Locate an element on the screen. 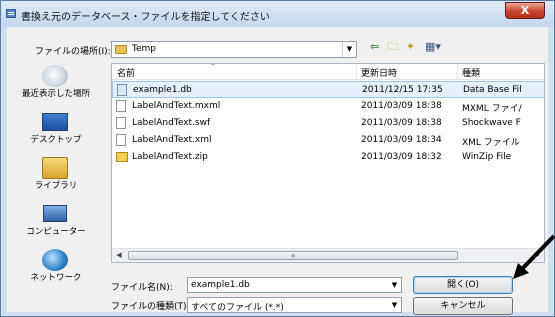 The width and height of the screenshot is (555, 317). file-type: MXML ファイ/ is located at coordinates (492, 109).